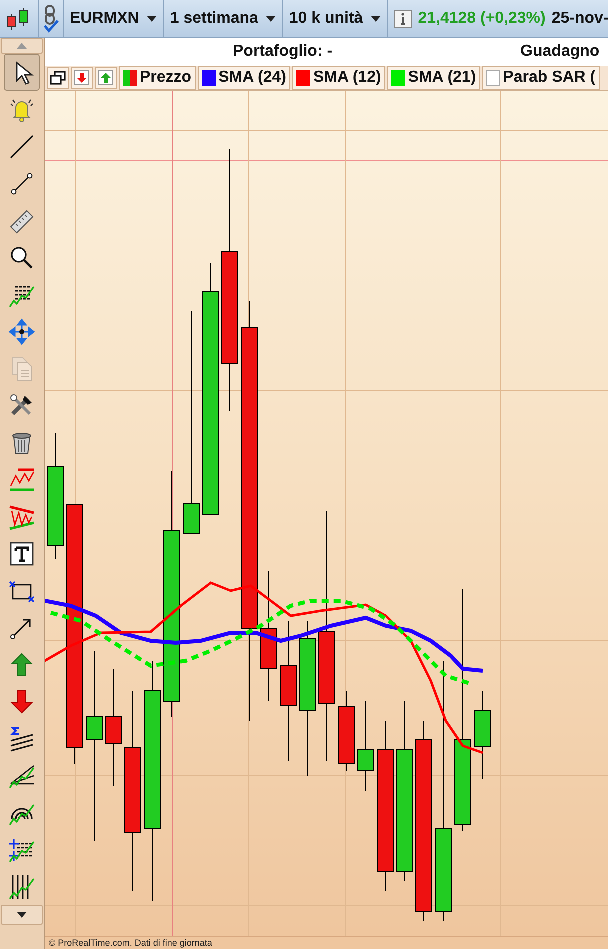 Image resolution: width=608 pixels, height=949 pixels. I want to click on scroll-down-button, so click(22, 915).